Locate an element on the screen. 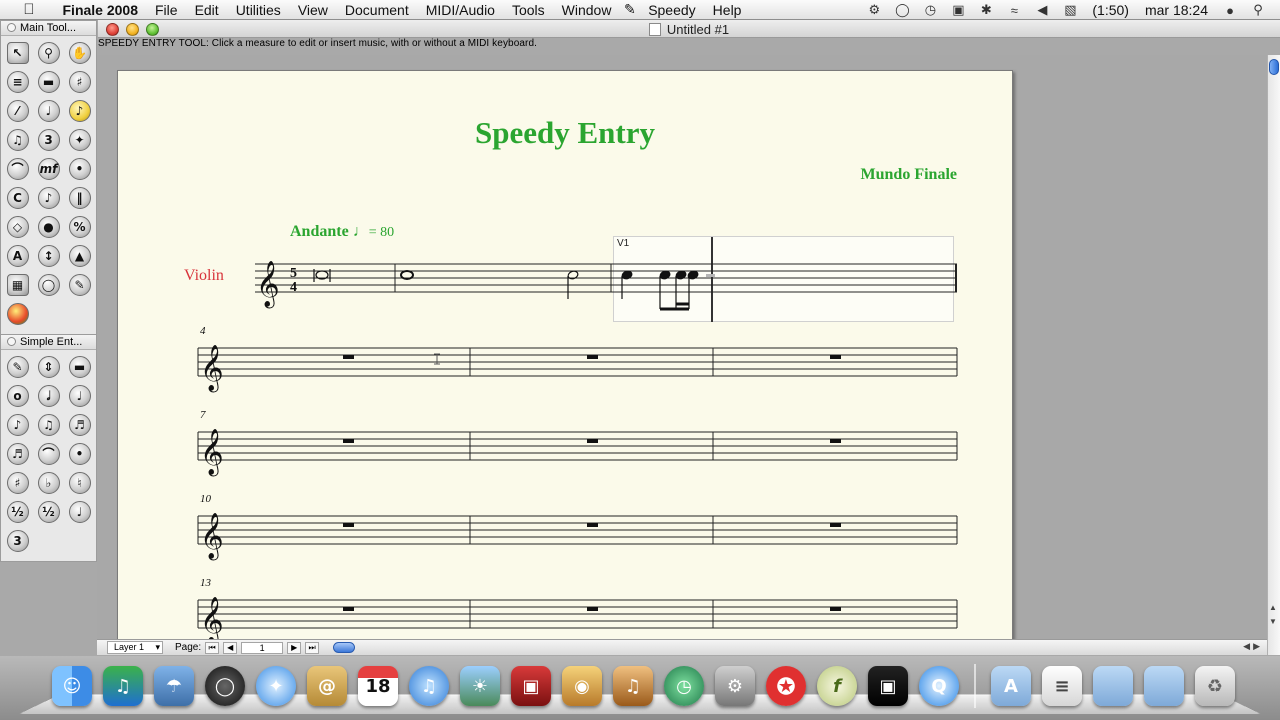 The width and height of the screenshot is (1280, 720). key-signature-tool: ♯ is located at coordinates (79, 81).